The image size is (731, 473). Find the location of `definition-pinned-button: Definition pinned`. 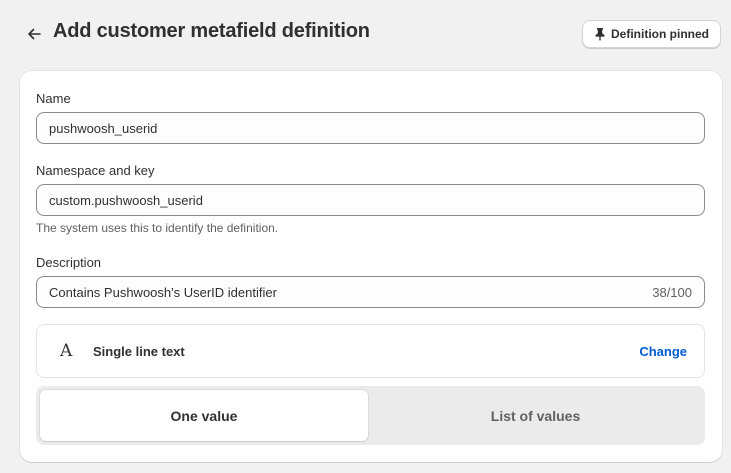

definition-pinned-button: Definition pinned is located at coordinates (651, 34).